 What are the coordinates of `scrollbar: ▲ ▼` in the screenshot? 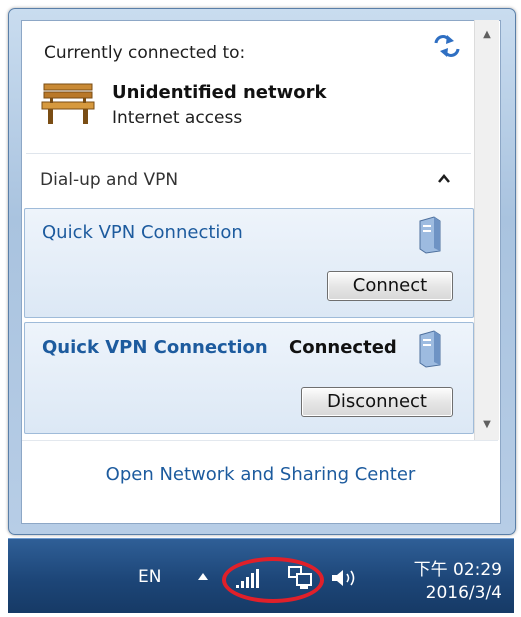 It's located at (486, 230).